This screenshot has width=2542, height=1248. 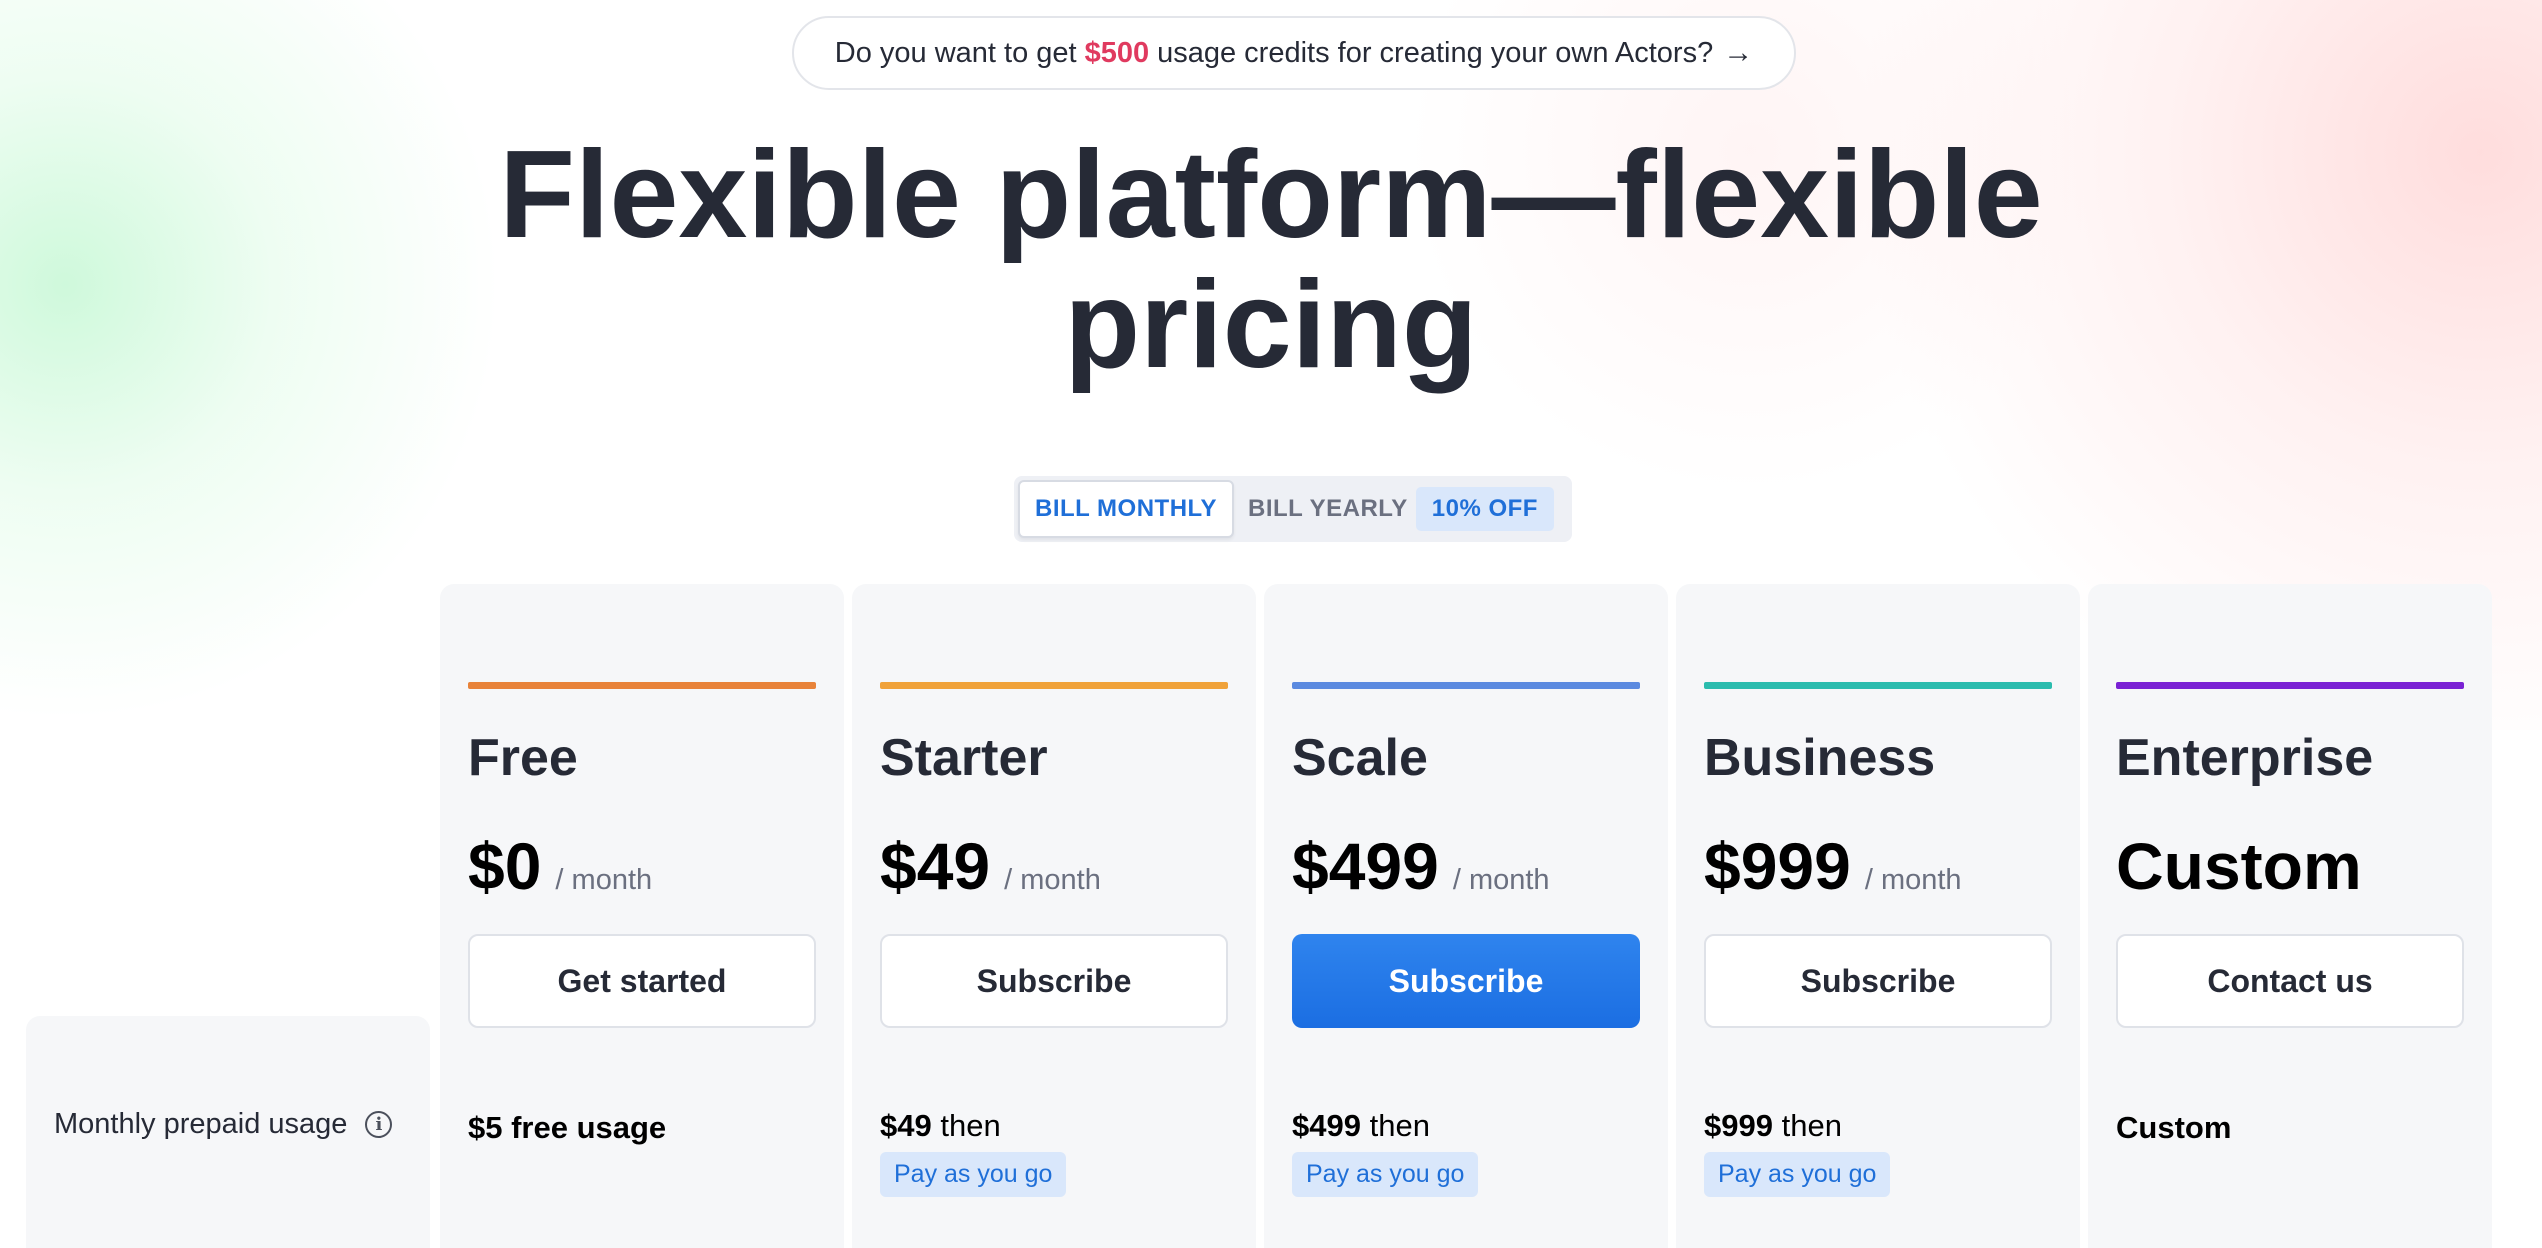 I want to click on plan-cta-button-scale: Subscribe, so click(x=1466, y=981).